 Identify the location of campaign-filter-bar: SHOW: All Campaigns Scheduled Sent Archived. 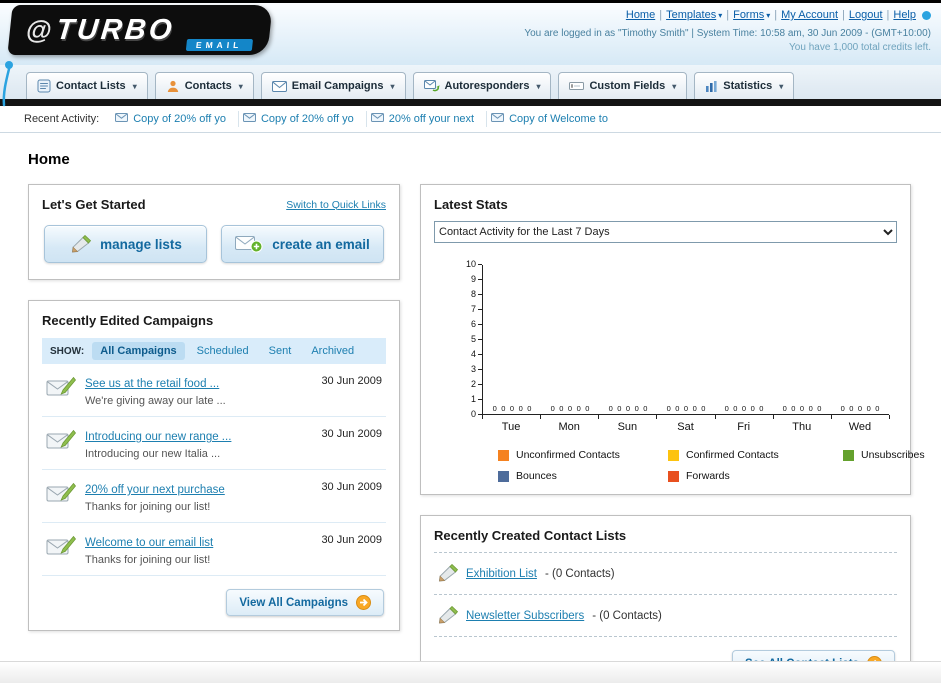
(214, 351).